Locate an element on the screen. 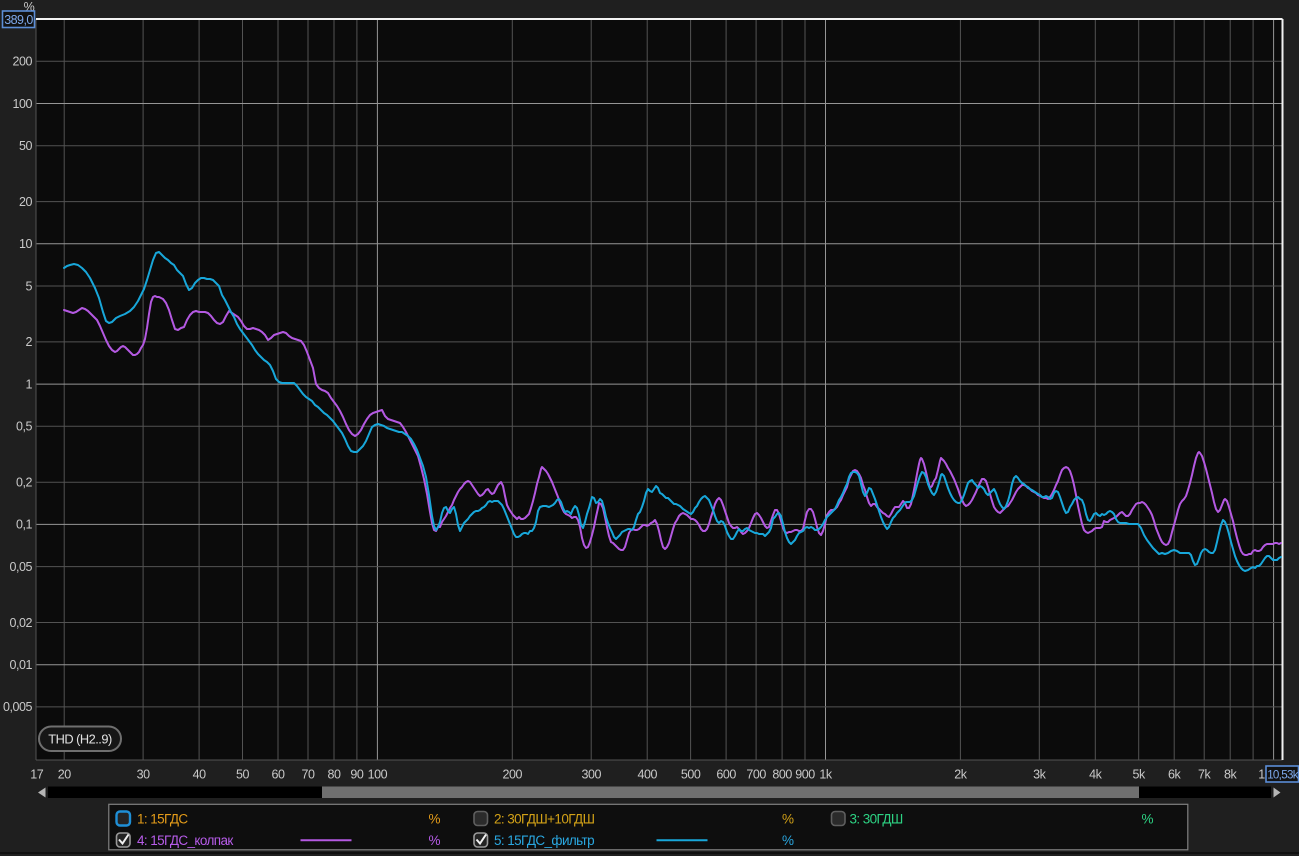  svg-text: 3k is located at coordinates (1040, 775).